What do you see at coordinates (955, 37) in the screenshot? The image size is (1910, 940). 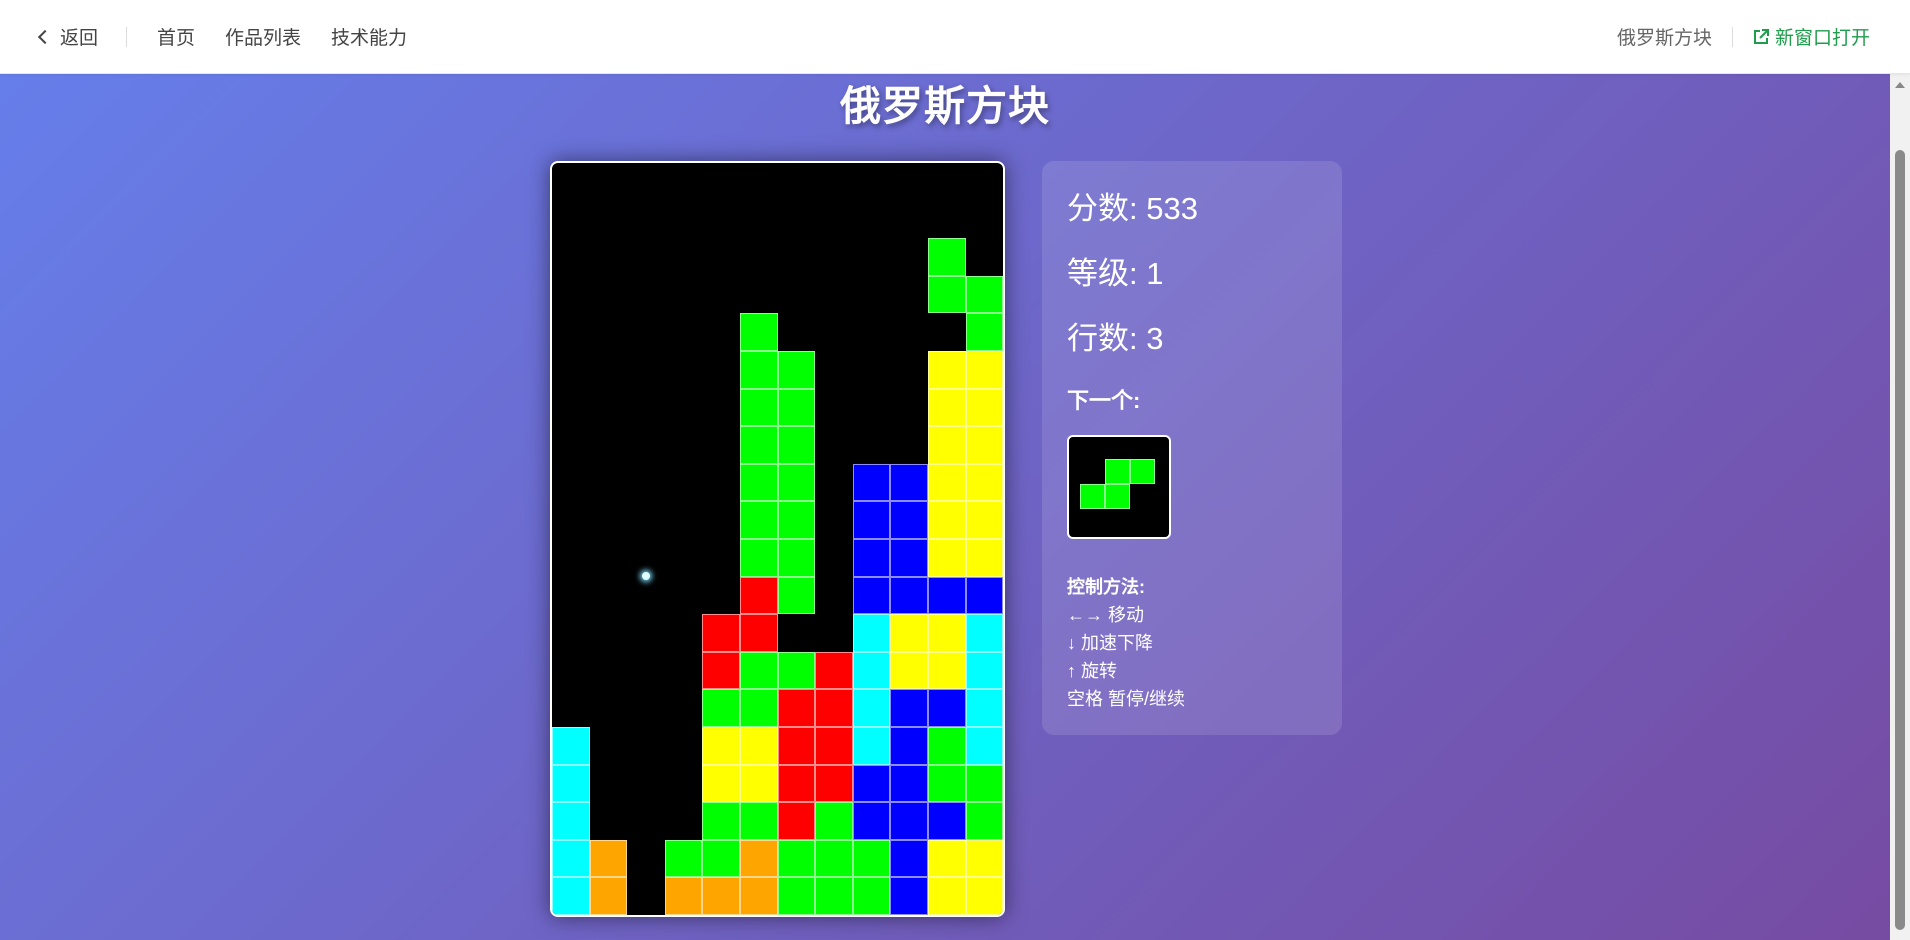 I see `top-navigation-bar: 返回 首页 作品列表 技术能力 俄罗斯方块 新窗口打开` at bounding box center [955, 37].